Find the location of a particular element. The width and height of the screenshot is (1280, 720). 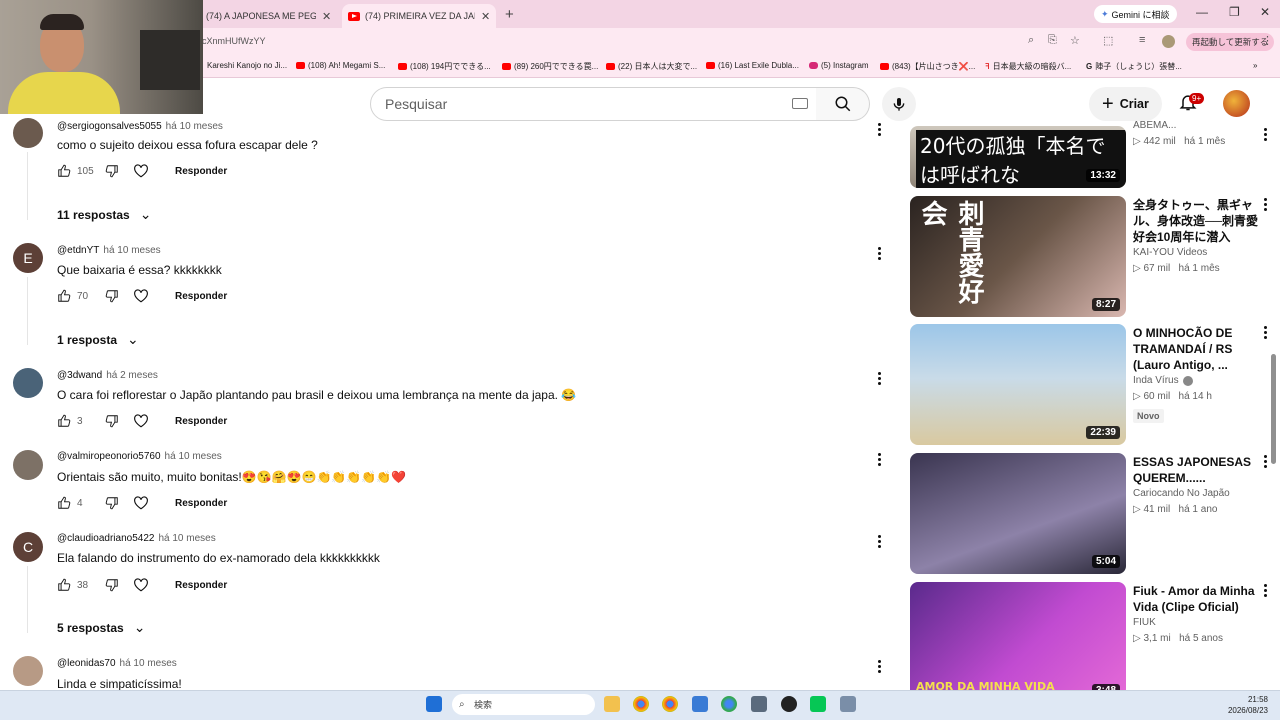

calculator-icon is located at coordinates (759, 704).